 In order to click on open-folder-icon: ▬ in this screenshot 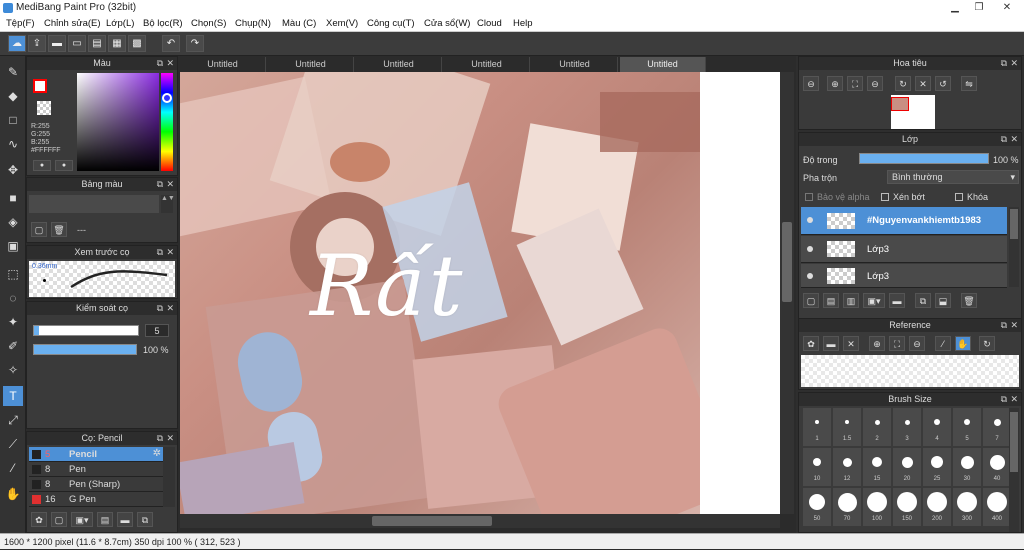, I will do `click(831, 343)`.